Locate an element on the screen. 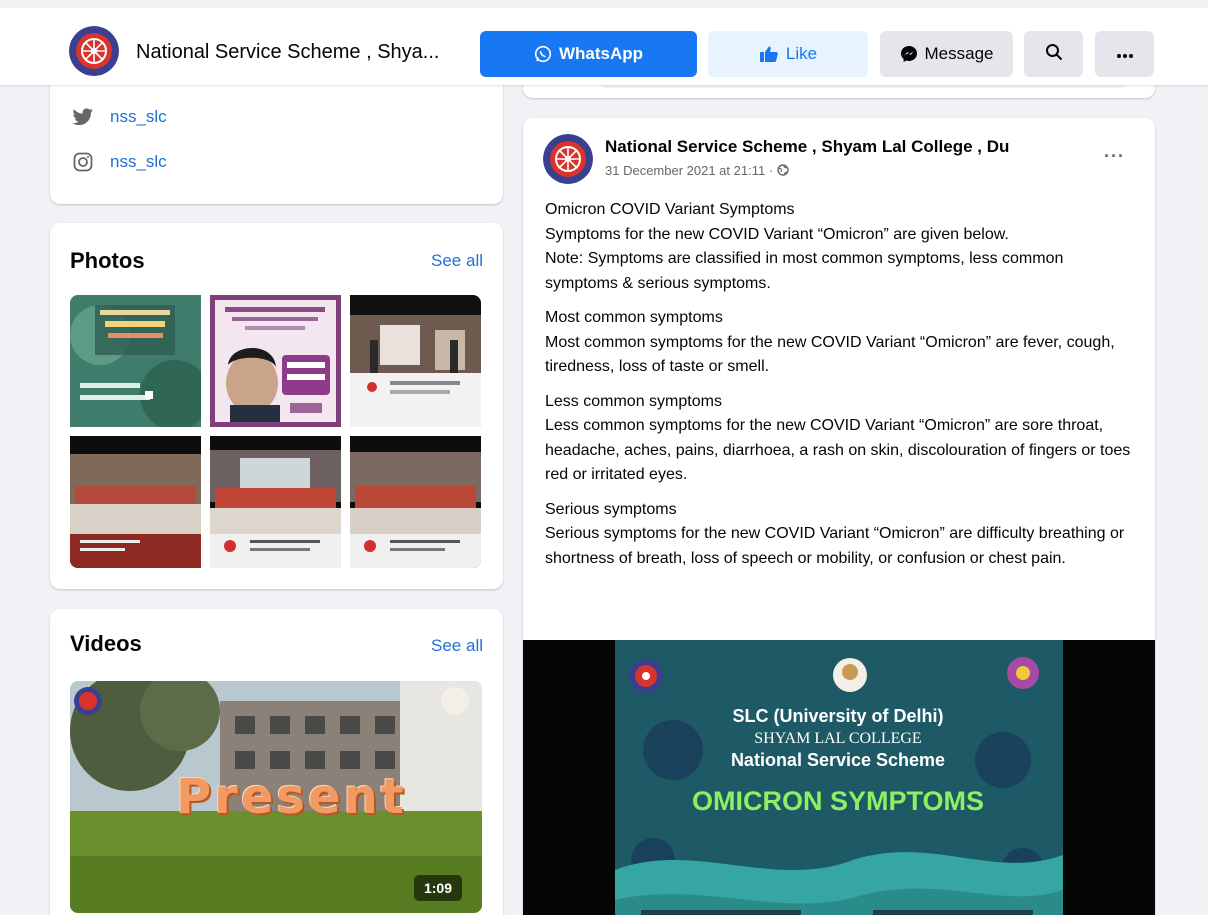 Image resolution: width=1208 pixels, height=915 pixels. thumbs-up-icon is located at coordinates (769, 54).